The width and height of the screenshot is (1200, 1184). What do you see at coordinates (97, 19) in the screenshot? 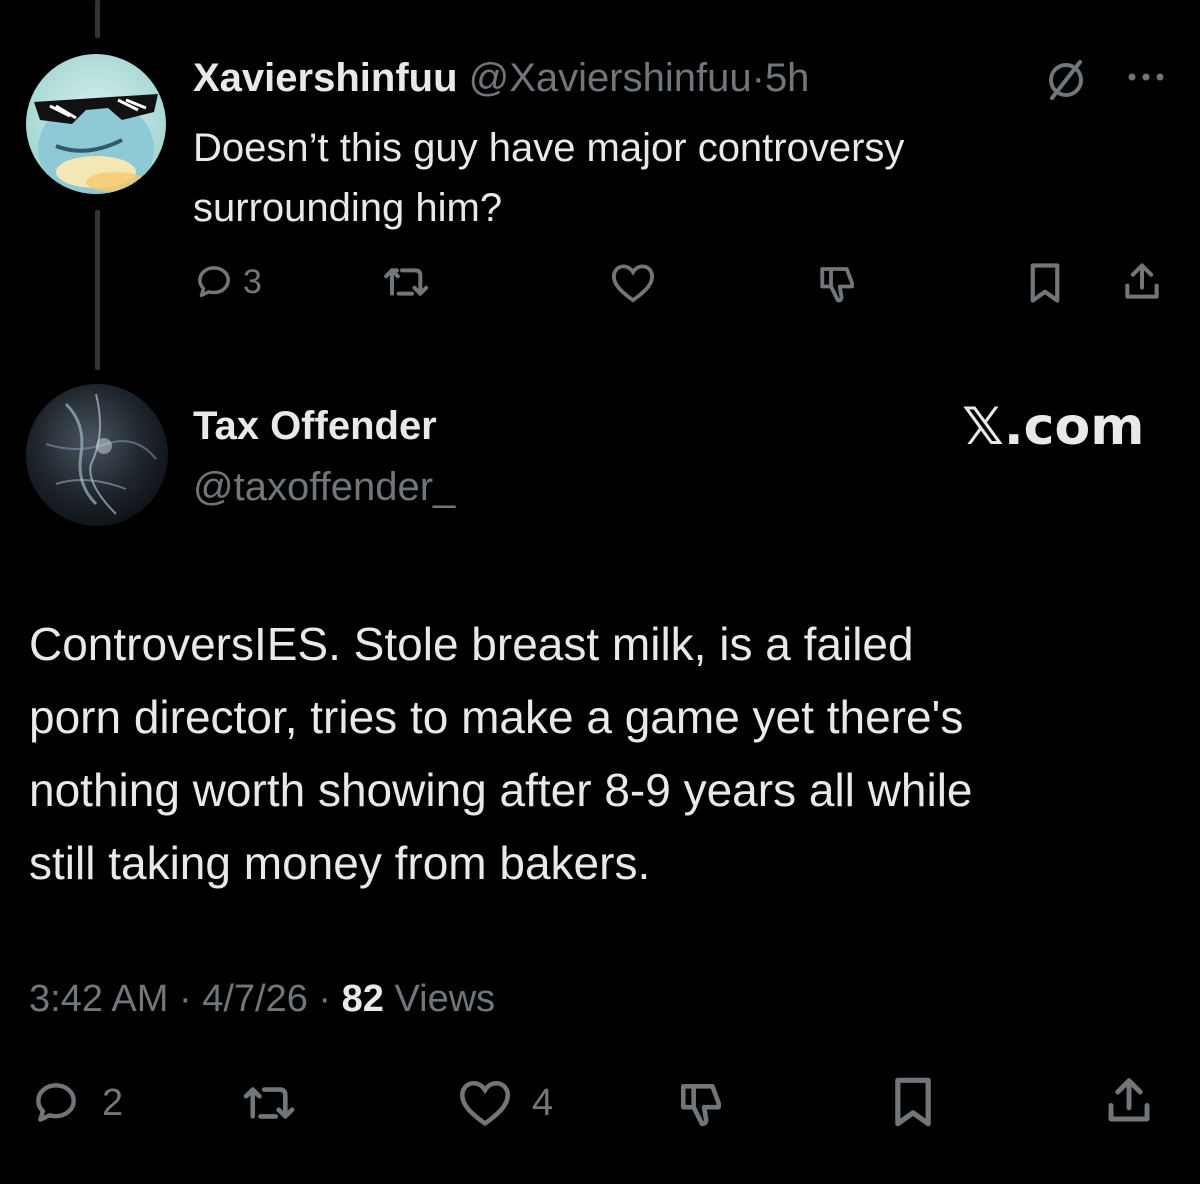
I see `thread-line-top` at bounding box center [97, 19].